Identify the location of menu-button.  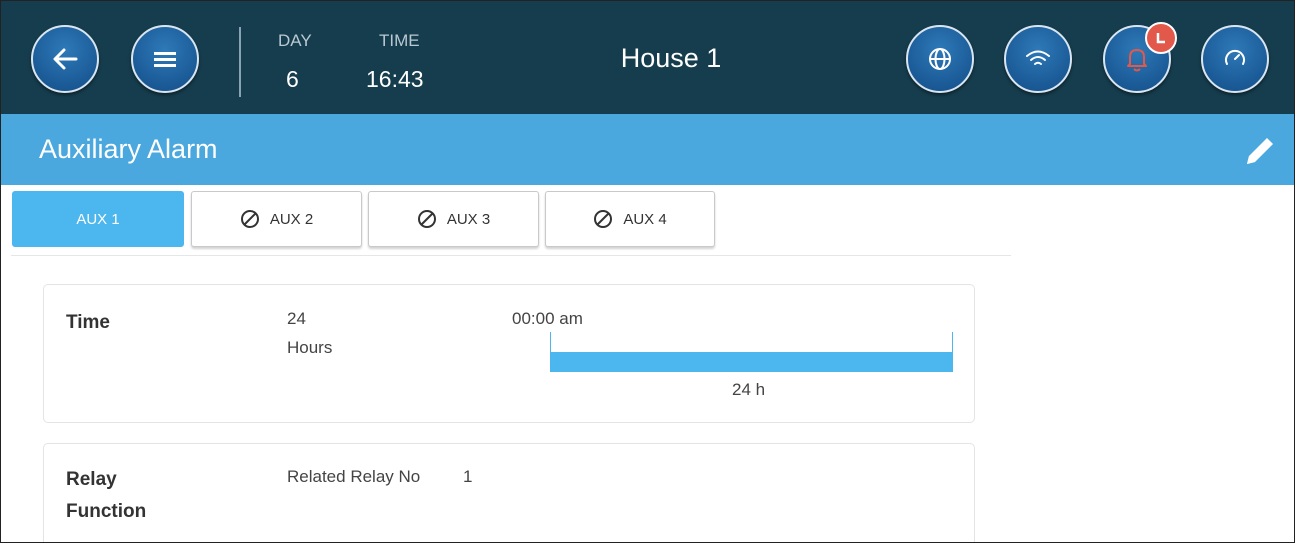
(165, 59).